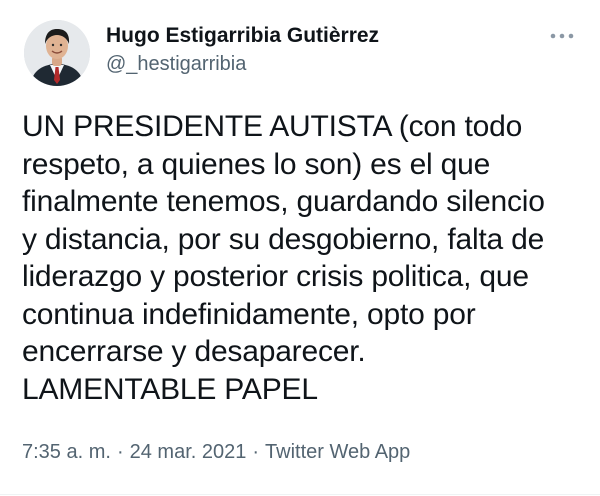 The width and height of the screenshot is (600, 496). Describe the element at coordinates (66, 452) in the screenshot. I see `tweet-time: 7:35 a. m.` at that location.